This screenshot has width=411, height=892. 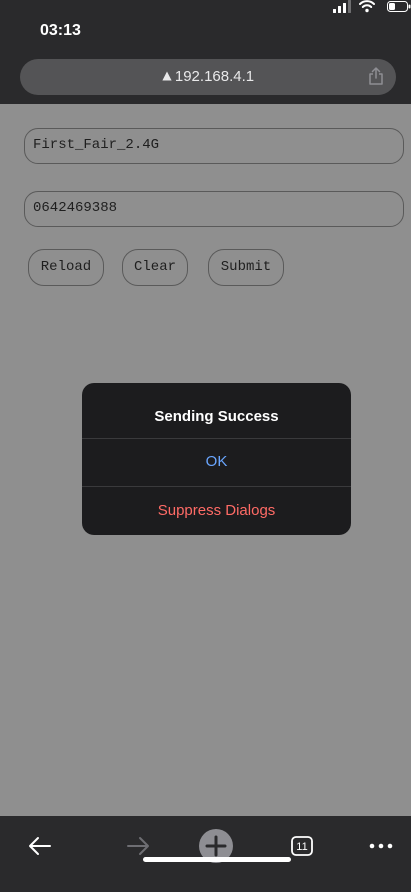 What do you see at coordinates (214, 76) in the screenshot?
I see `address-url: 192.168.4.1` at bounding box center [214, 76].